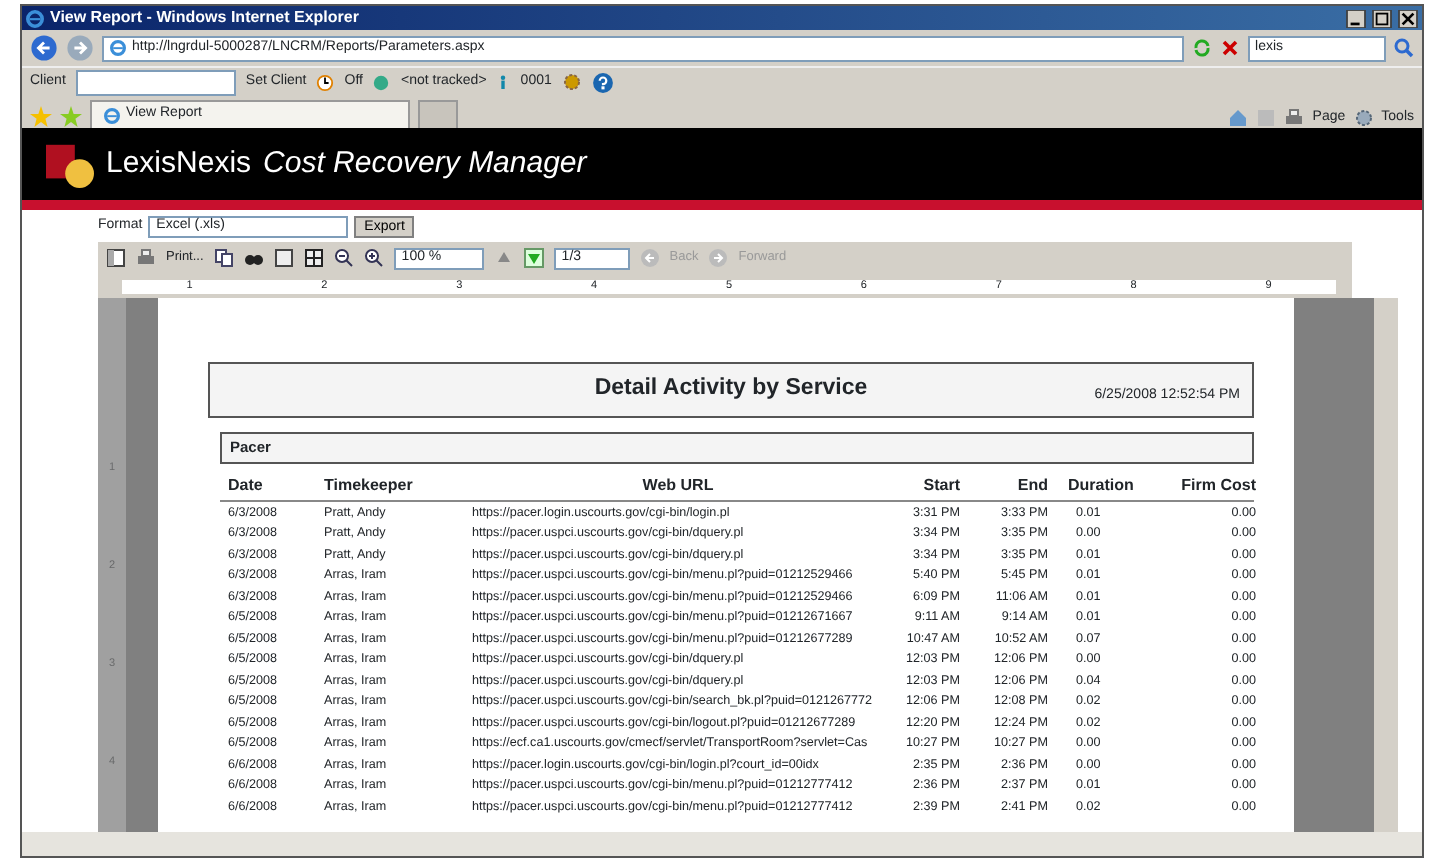 This screenshot has height=858, width=1438. I want to click on product-name: Cost Recovery Manager, so click(425, 163).